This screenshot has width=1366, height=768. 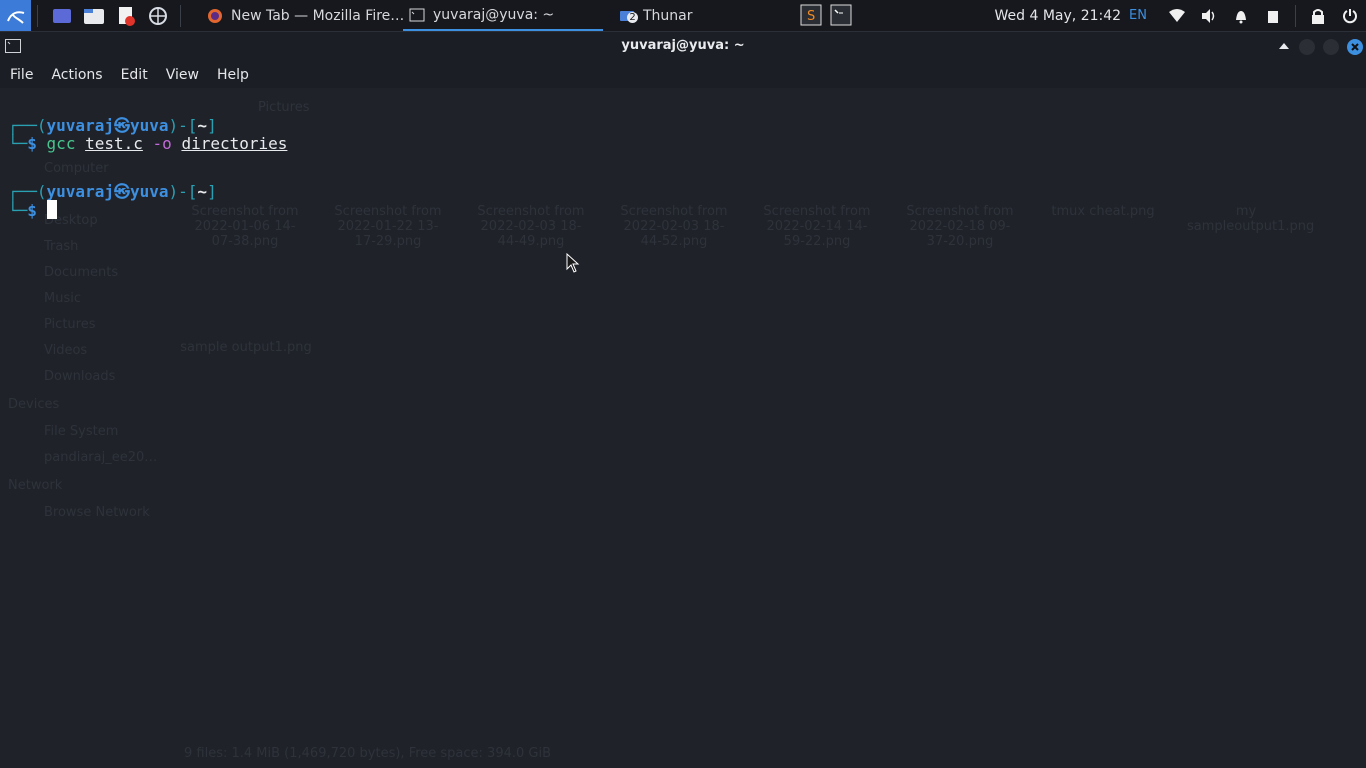 What do you see at coordinates (1058, 16) in the screenshot?
I see `clock: Wed 4 May, 21:42` at bounding box center [1058, 16].